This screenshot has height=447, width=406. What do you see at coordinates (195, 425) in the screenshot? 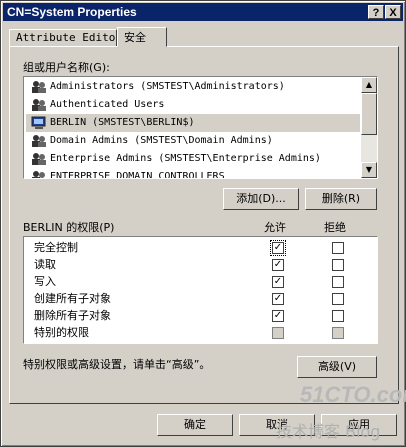
I see `ok-button: 确定` at bounding box center [195, 425].